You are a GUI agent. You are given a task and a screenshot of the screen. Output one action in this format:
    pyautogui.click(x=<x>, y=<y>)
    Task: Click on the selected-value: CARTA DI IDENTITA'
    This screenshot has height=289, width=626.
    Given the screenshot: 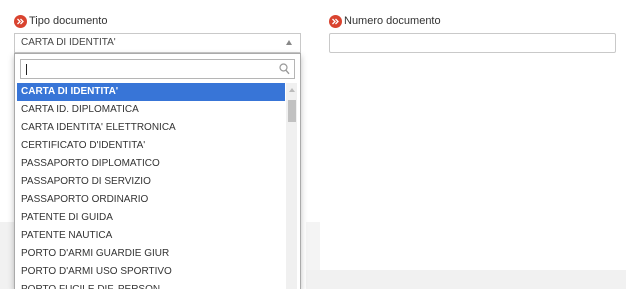 What is the action you would take?
    pyautogui.click(x=68, y=42)
    